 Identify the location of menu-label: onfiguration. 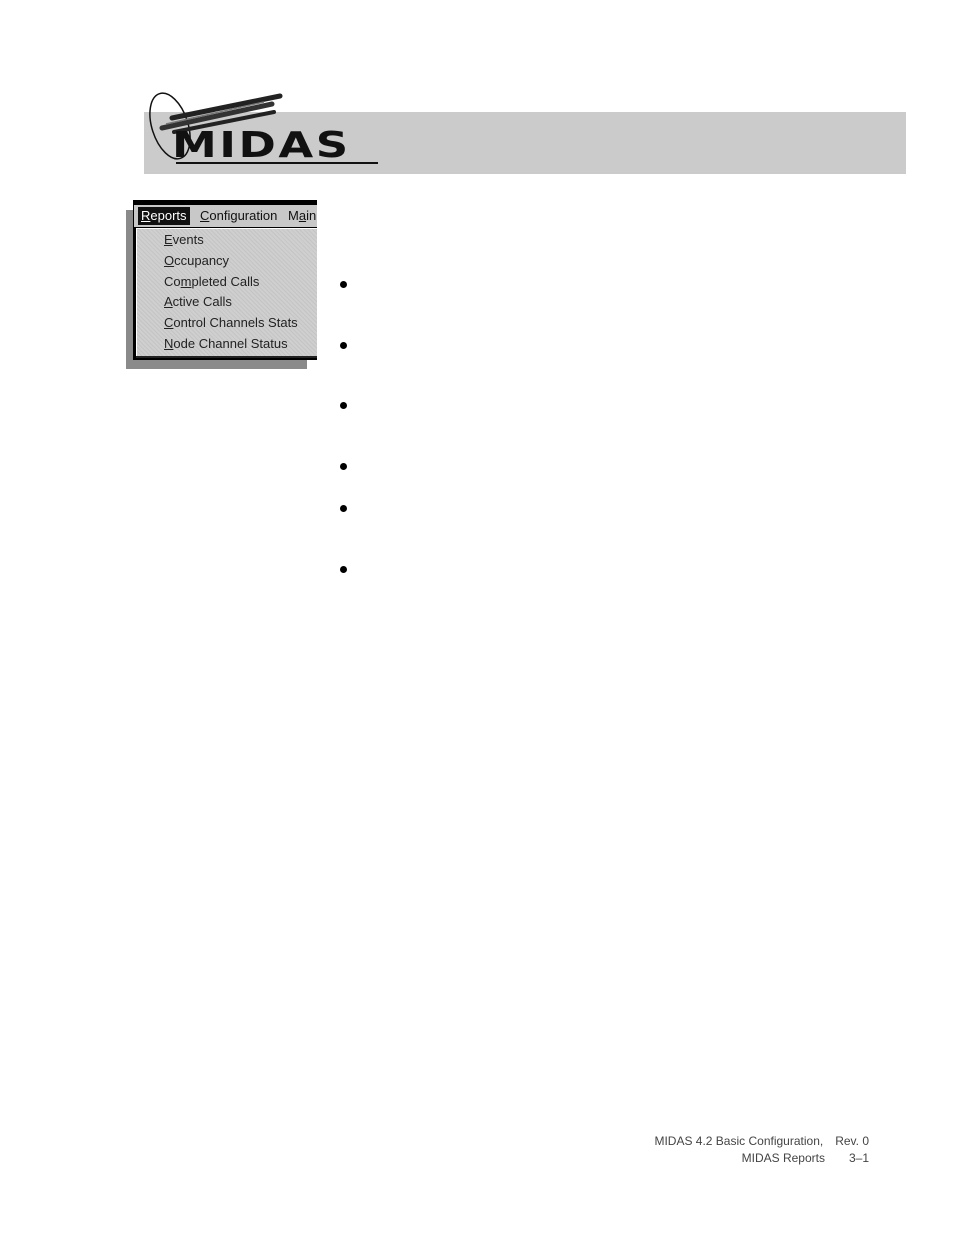
(243, 215).